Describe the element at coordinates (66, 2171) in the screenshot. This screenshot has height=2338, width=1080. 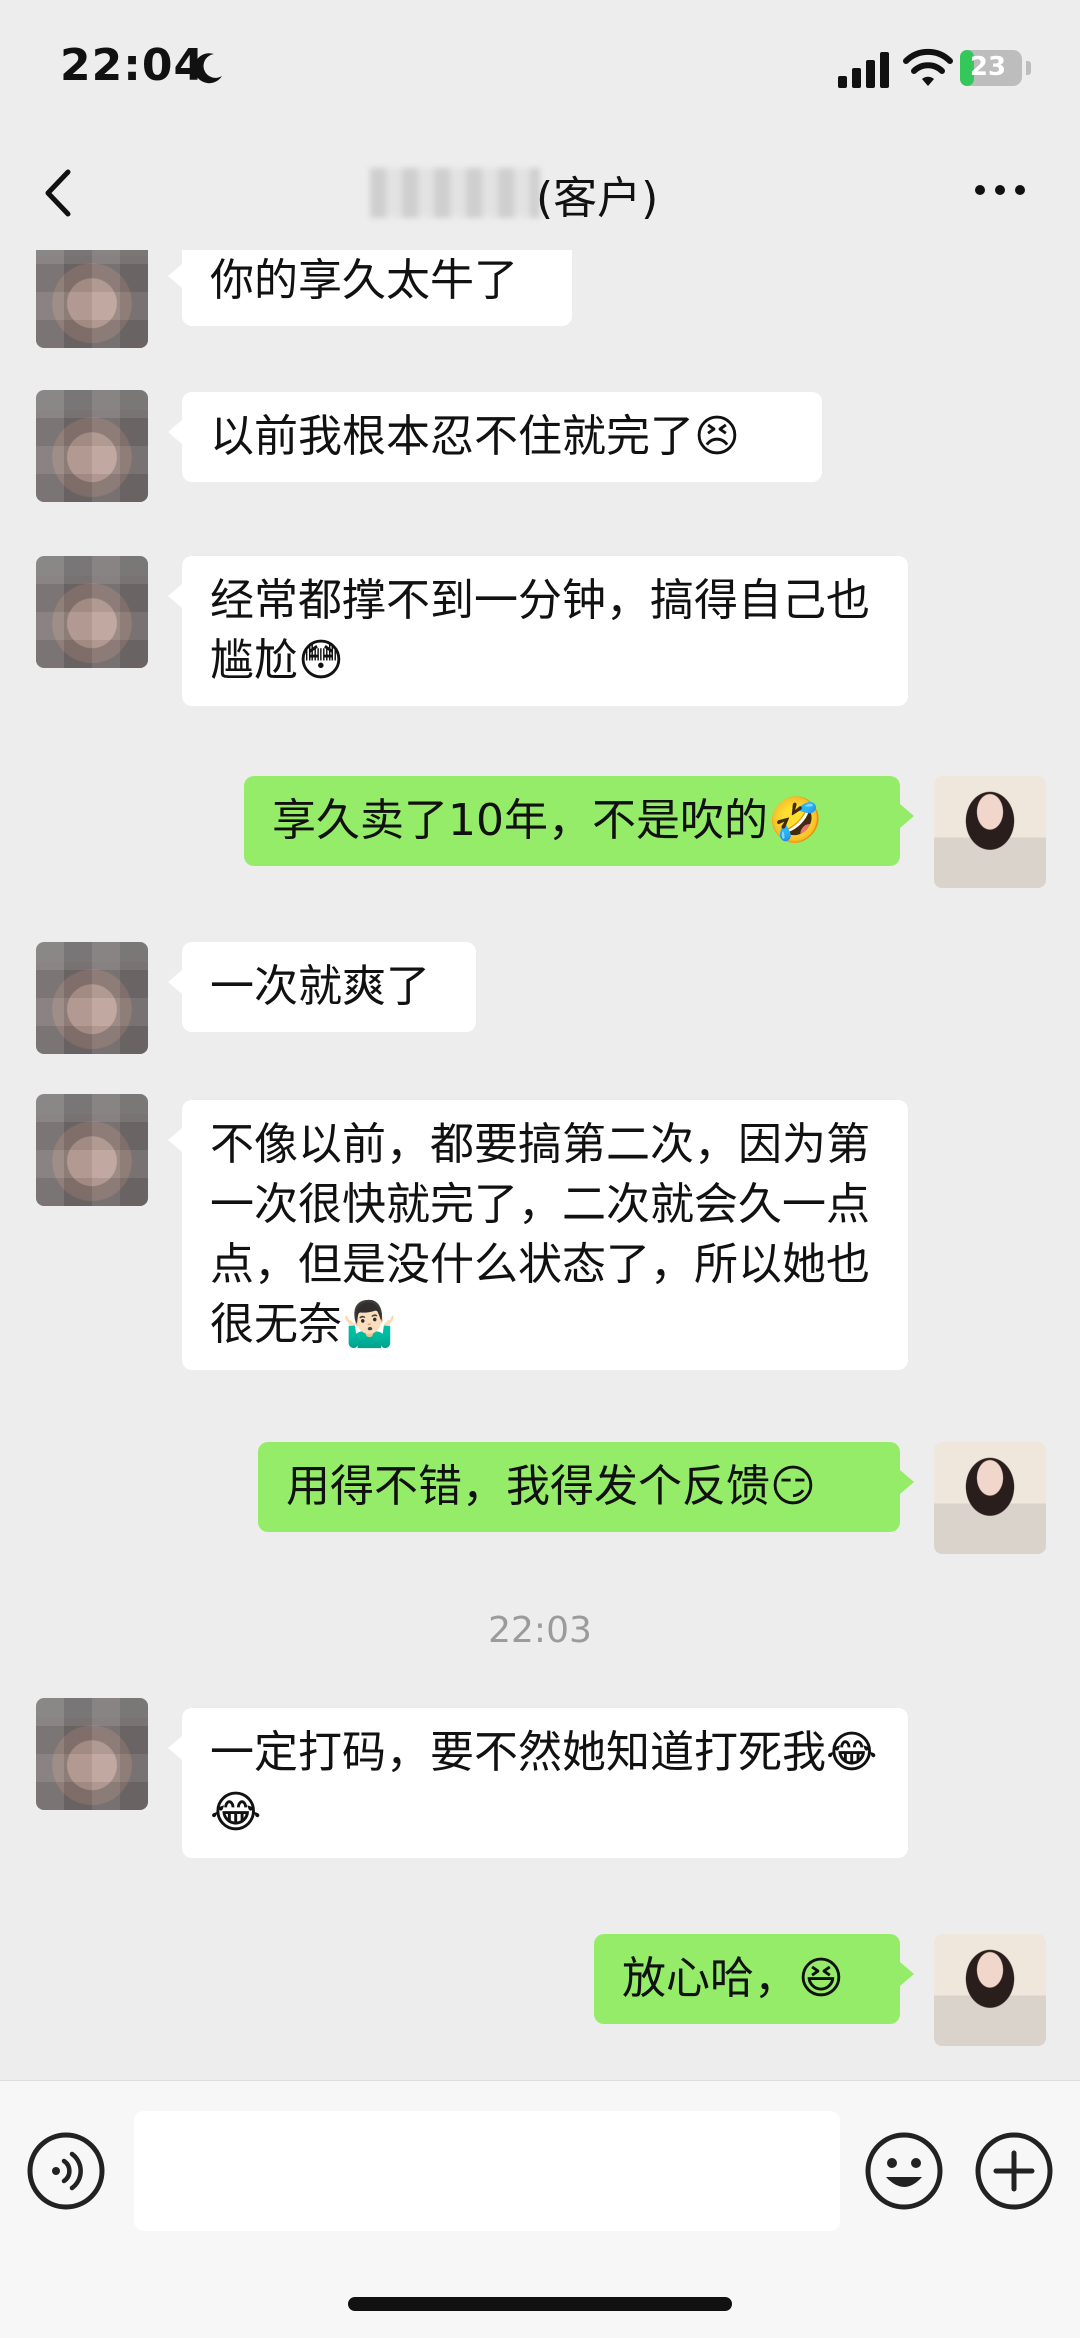
I see `voice-input-icon` at that location.